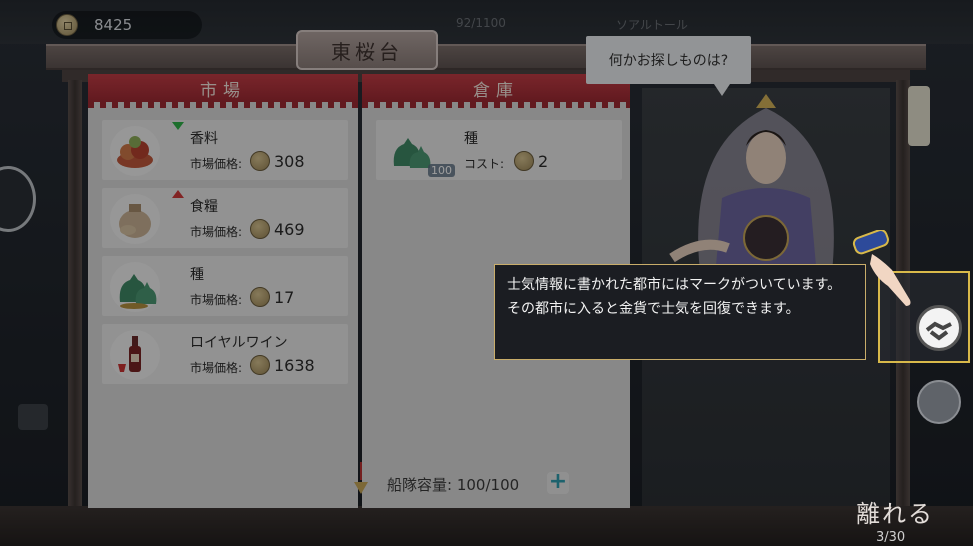 Image resolution: width=973 pixels, height=546 pixels. I want to click on cost-label: コスト:, so click(484, 164).